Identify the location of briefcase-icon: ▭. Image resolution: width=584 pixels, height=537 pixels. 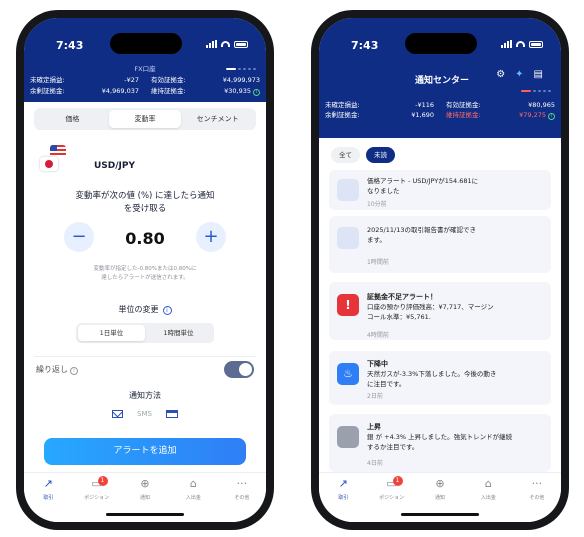
(96, 483).